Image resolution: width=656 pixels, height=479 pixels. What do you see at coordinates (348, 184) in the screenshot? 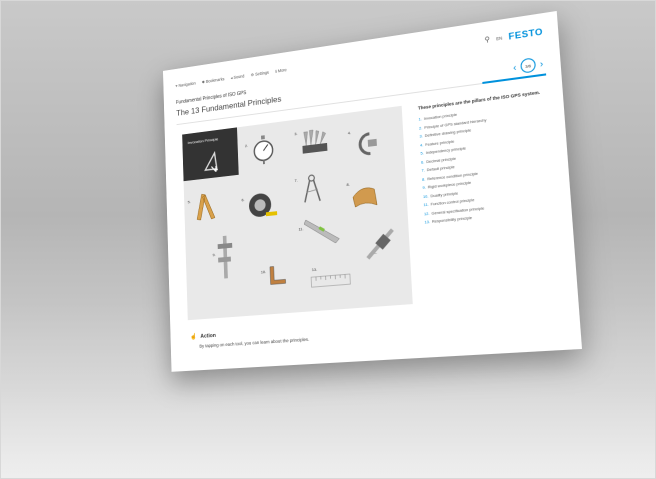
I see `tool-label-8: 8.` at bounding box center [348, 184].